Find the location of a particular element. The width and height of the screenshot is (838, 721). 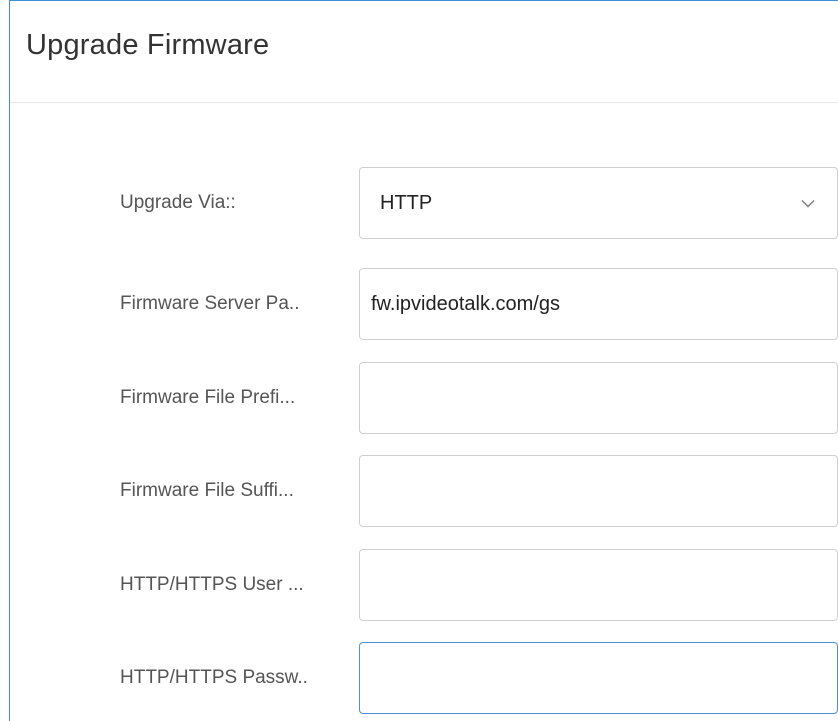

http-password-row: HTTP/HTTPS Passw.. is located at coordinates (424, 678).